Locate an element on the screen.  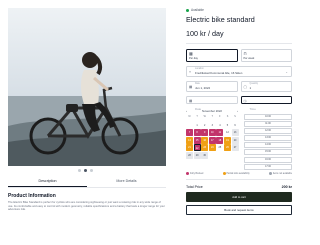
gallery-dots is located at coordinates (85, 170).